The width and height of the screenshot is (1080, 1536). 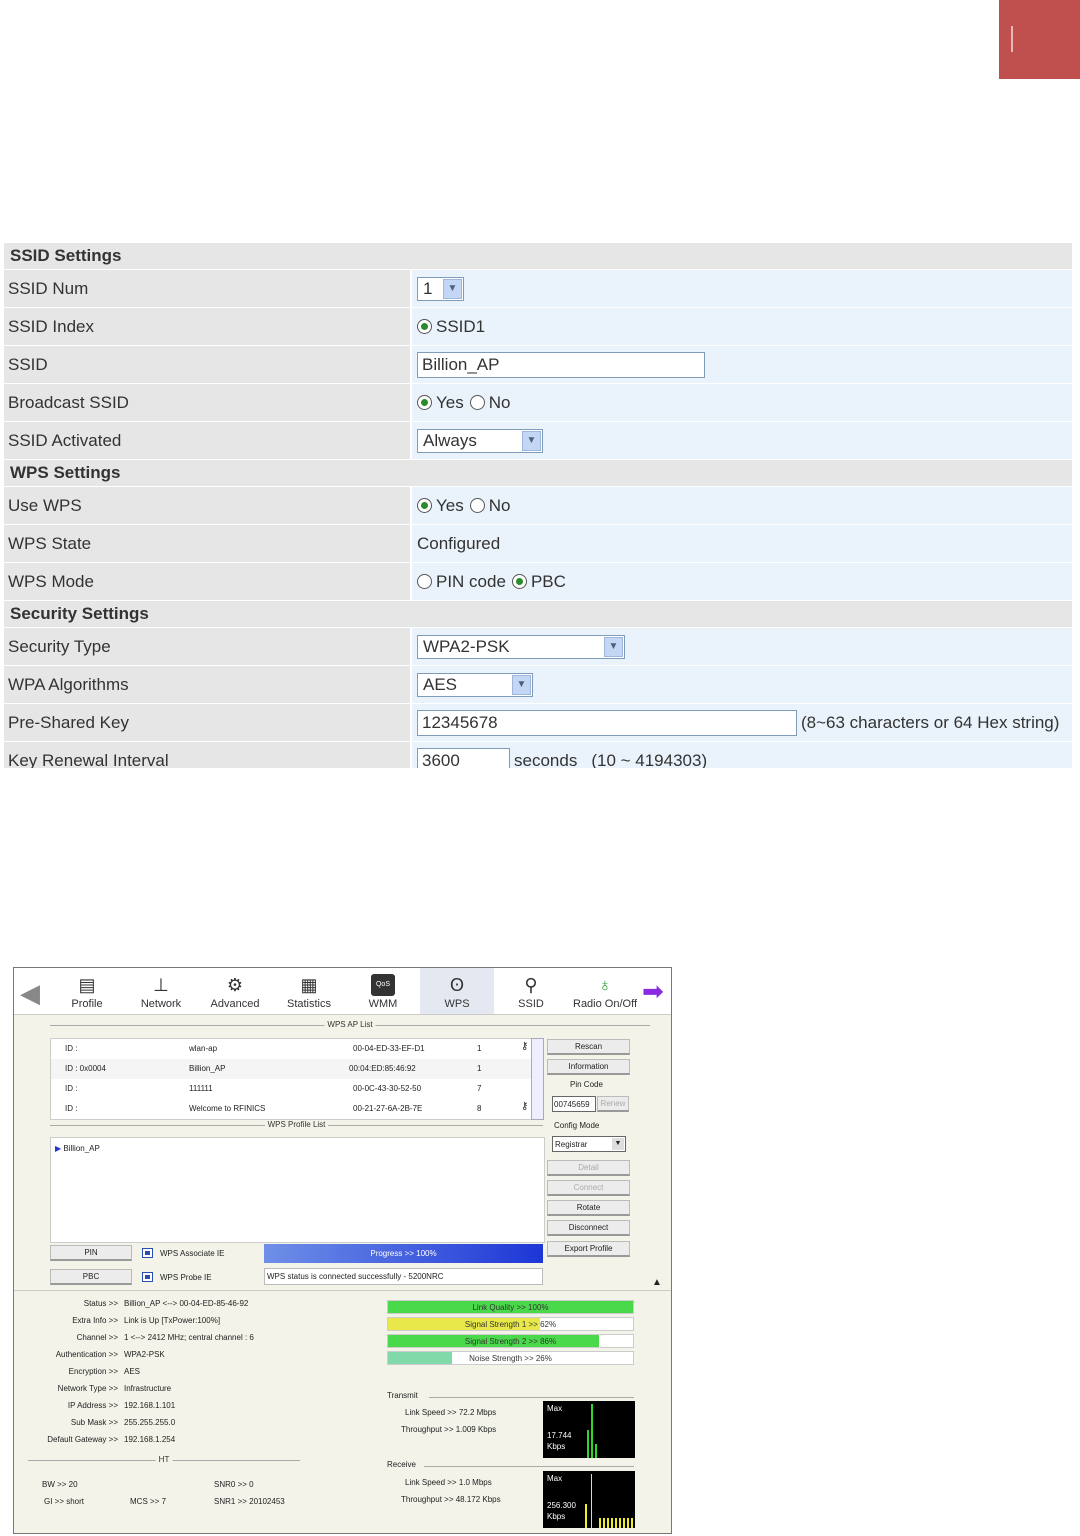 I want to click on snr0-value: SNR0 >> 0, so click(x=234, y=1484).